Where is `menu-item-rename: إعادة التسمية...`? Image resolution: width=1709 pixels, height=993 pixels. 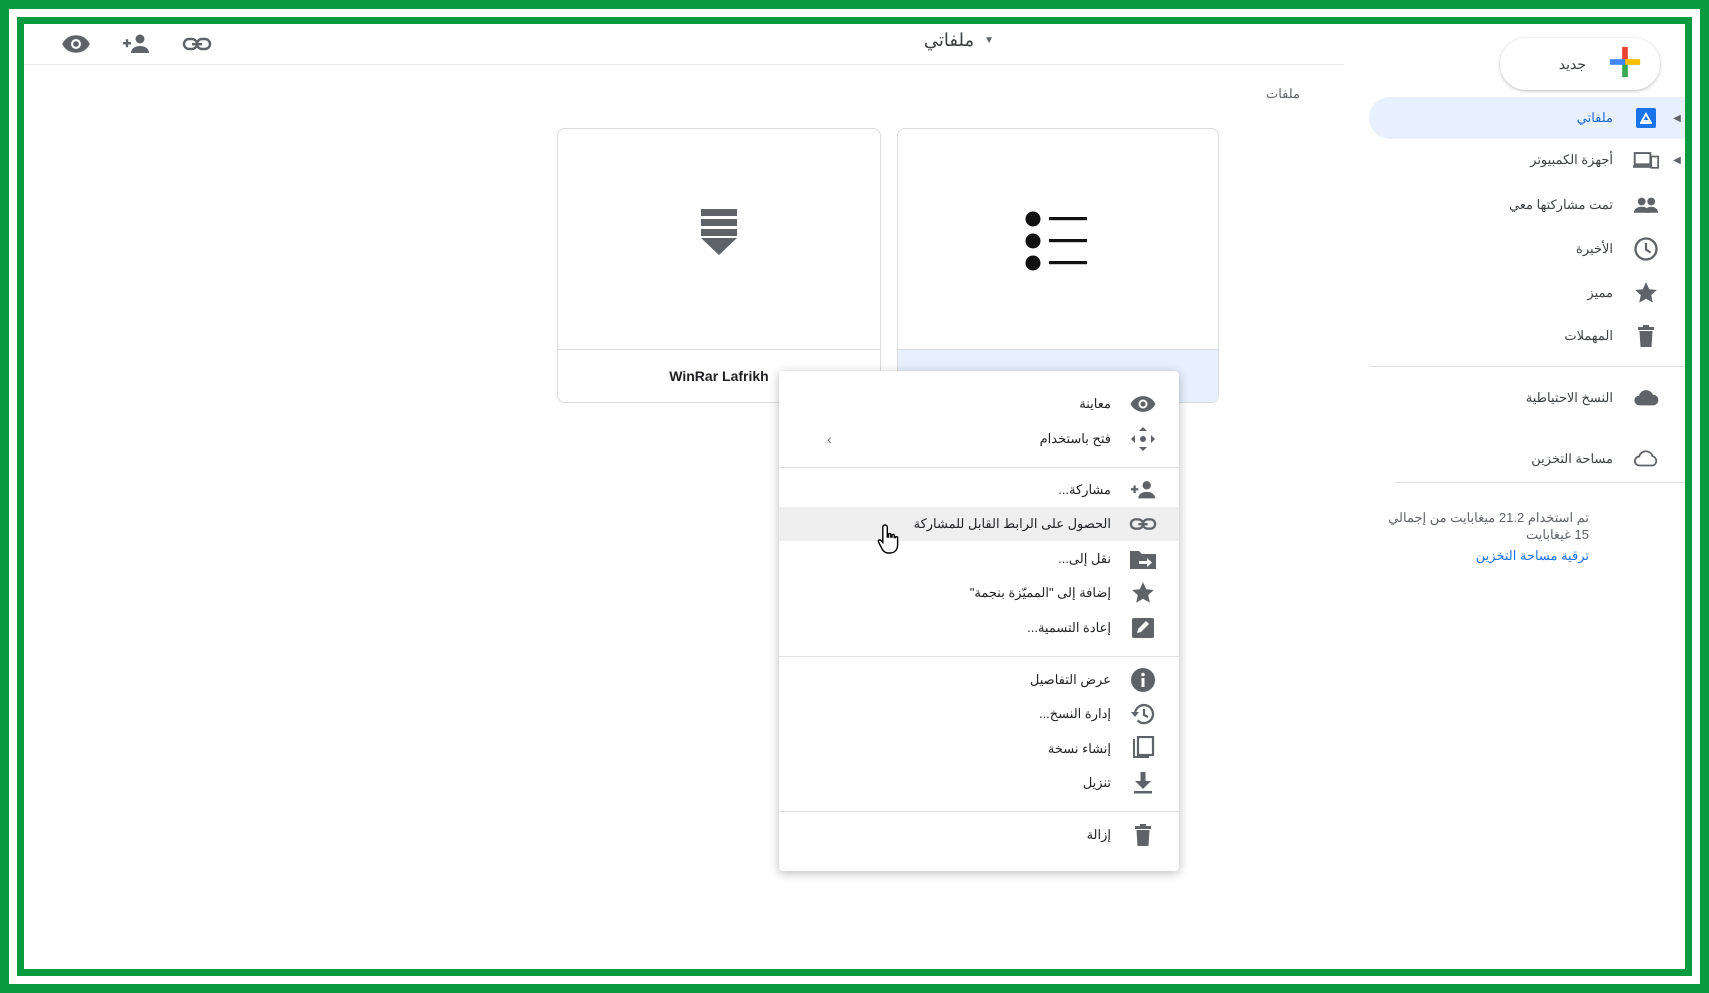
menu-item-rename: إعادة التسمية... is located at coordinates (979, 628).